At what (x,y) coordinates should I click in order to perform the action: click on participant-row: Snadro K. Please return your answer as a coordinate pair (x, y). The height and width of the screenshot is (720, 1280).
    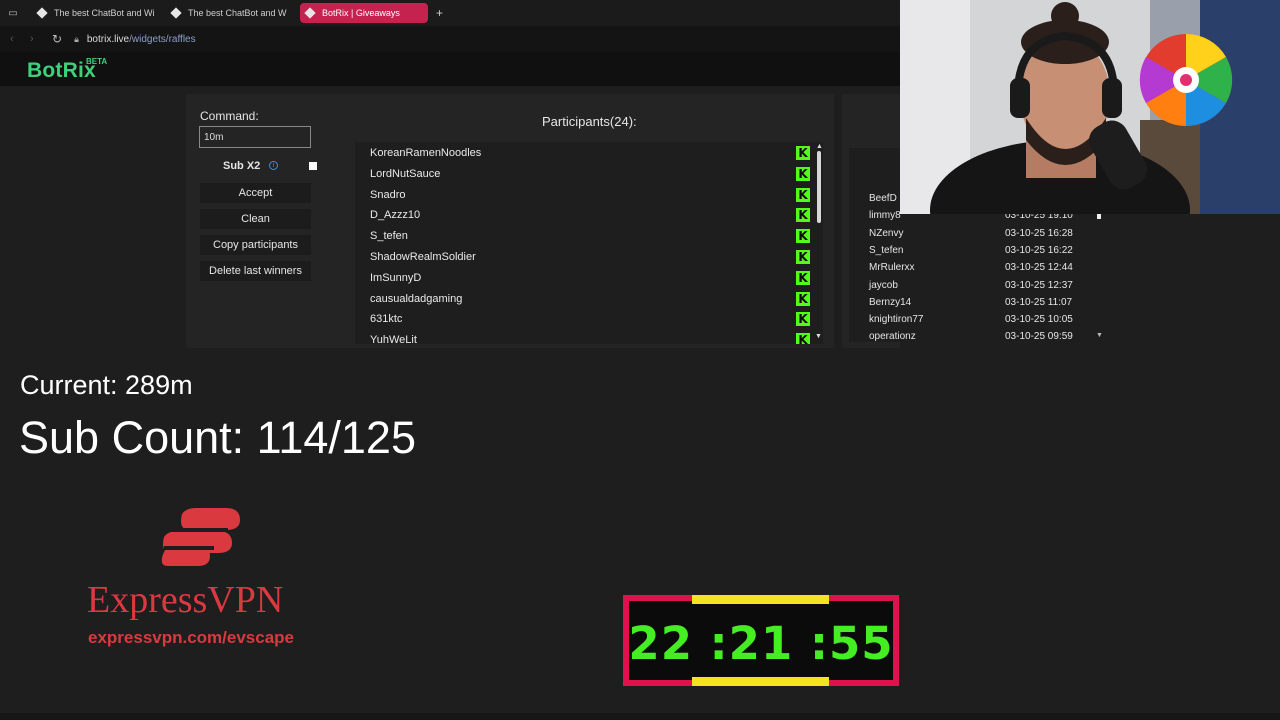
    Looking at the image, I should click on (590, 195).